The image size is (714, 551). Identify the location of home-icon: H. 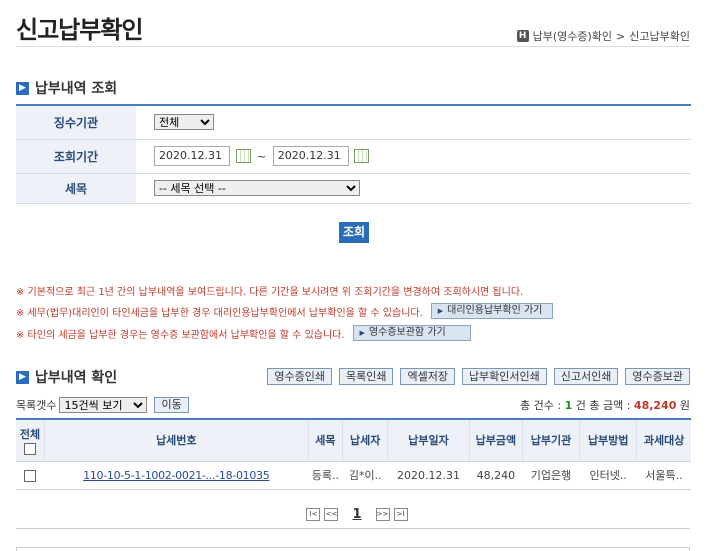
(522, 36).